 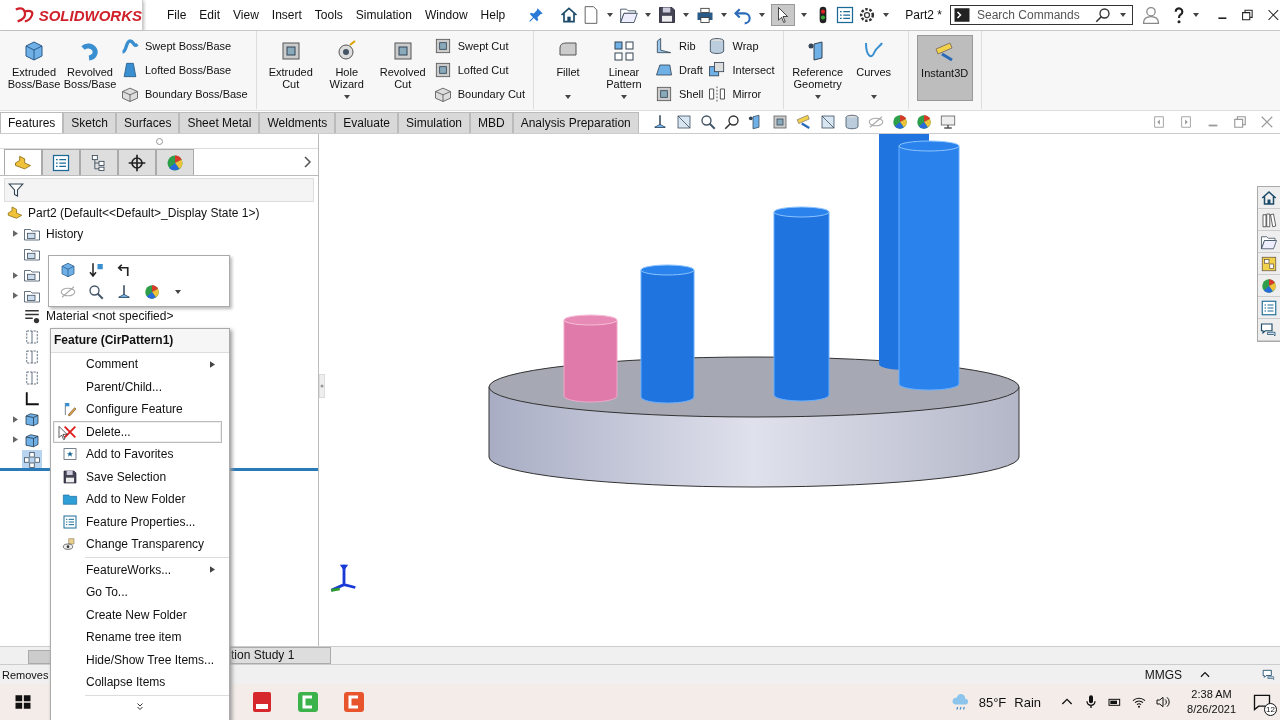 I want to click on ribbon-button: Swept Boss/Base, so click(x=184, y=45).